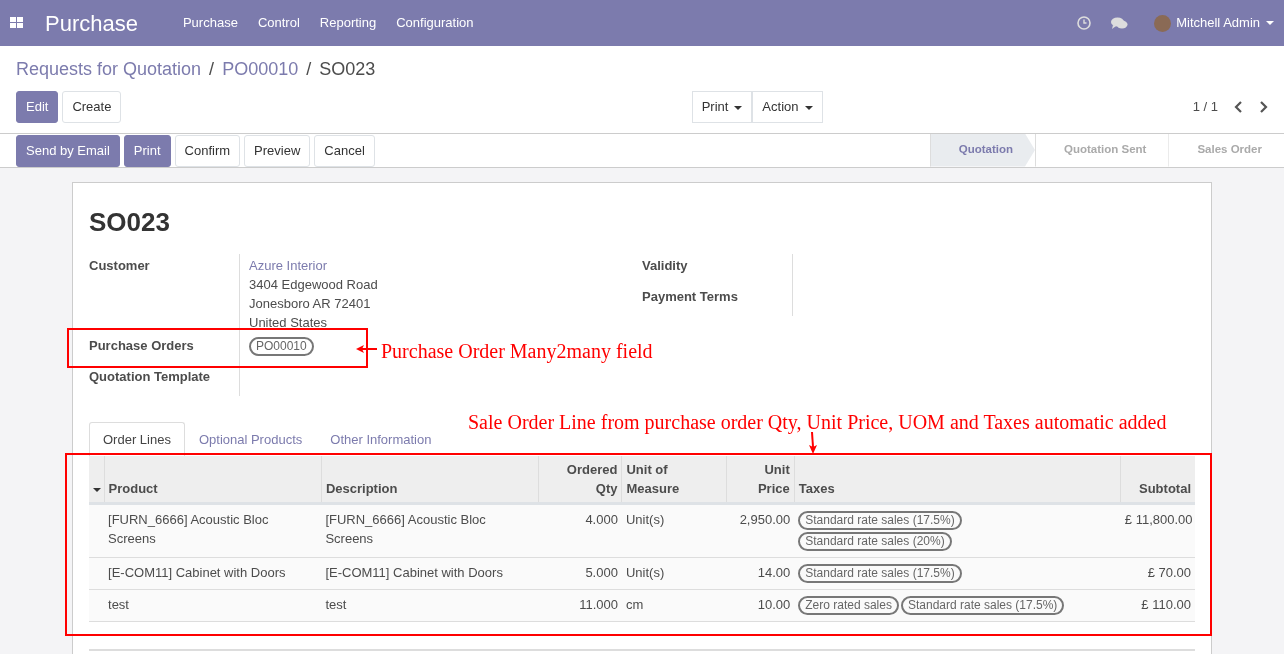  What do you see at coordinates (848, 605) in the screenshot?
I see `tax-tag: Zero rated sales` at bounding box center [848, 605].